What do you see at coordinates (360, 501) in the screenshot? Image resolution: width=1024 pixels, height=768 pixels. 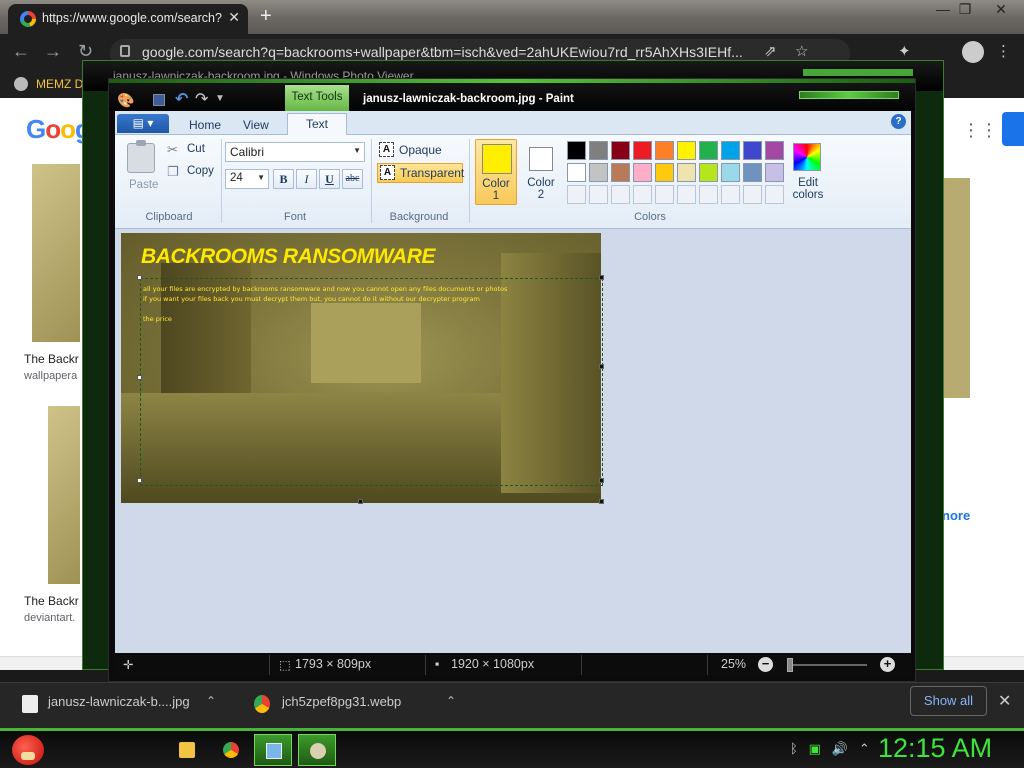 I see `image-resize-handle` at bounding box center [360, 501].